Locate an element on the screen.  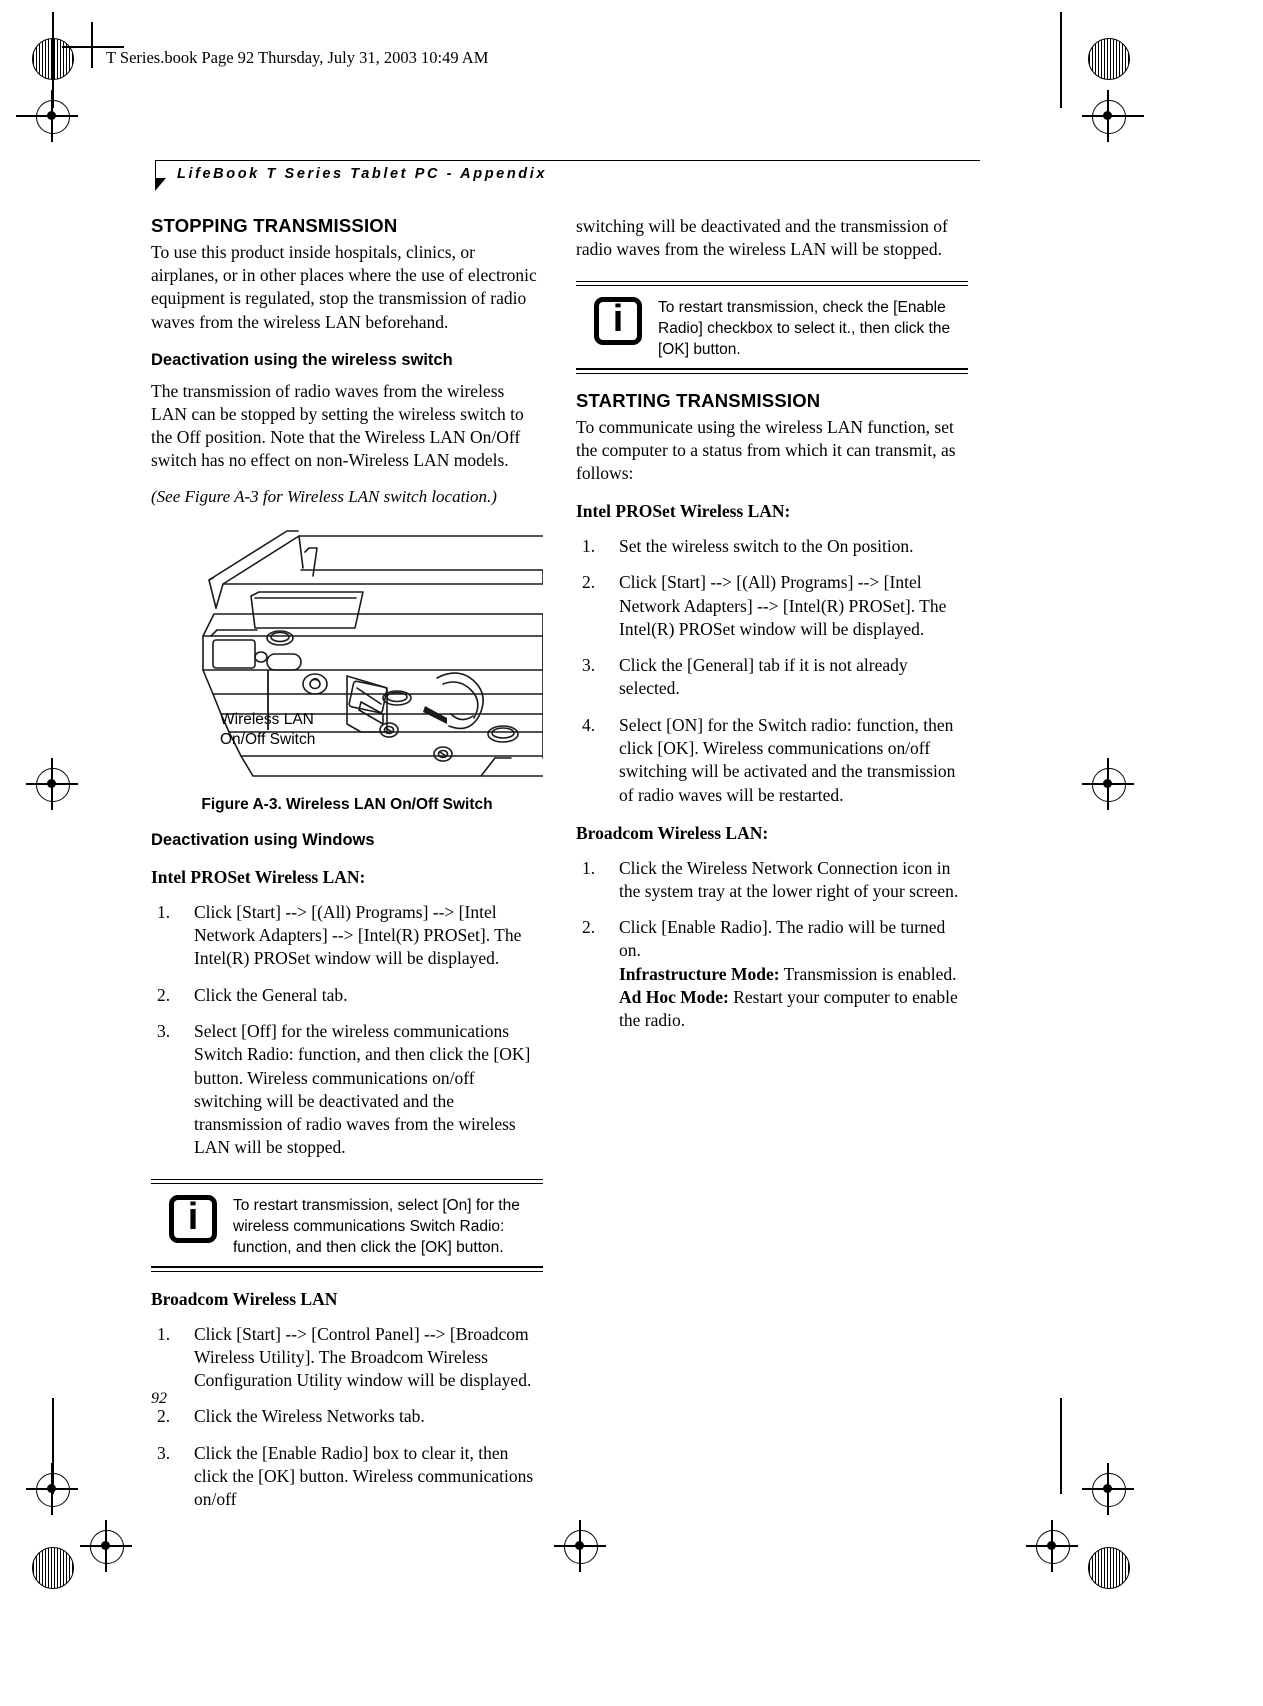
mode-text-infrastructure: Transmission is enabled. is located at coordinates (868, 973).